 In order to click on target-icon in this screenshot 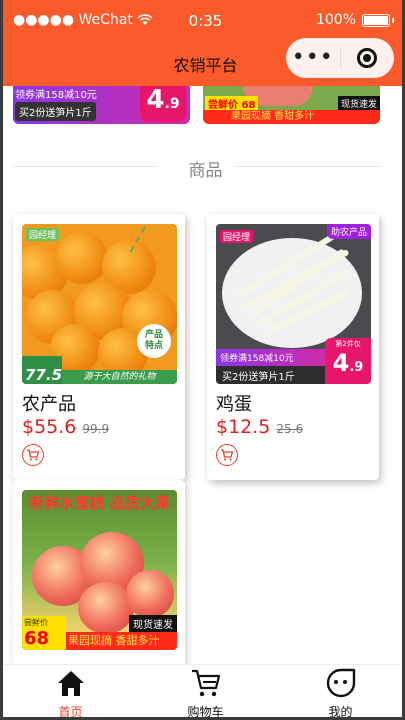, I will do `click(367, 58)`.